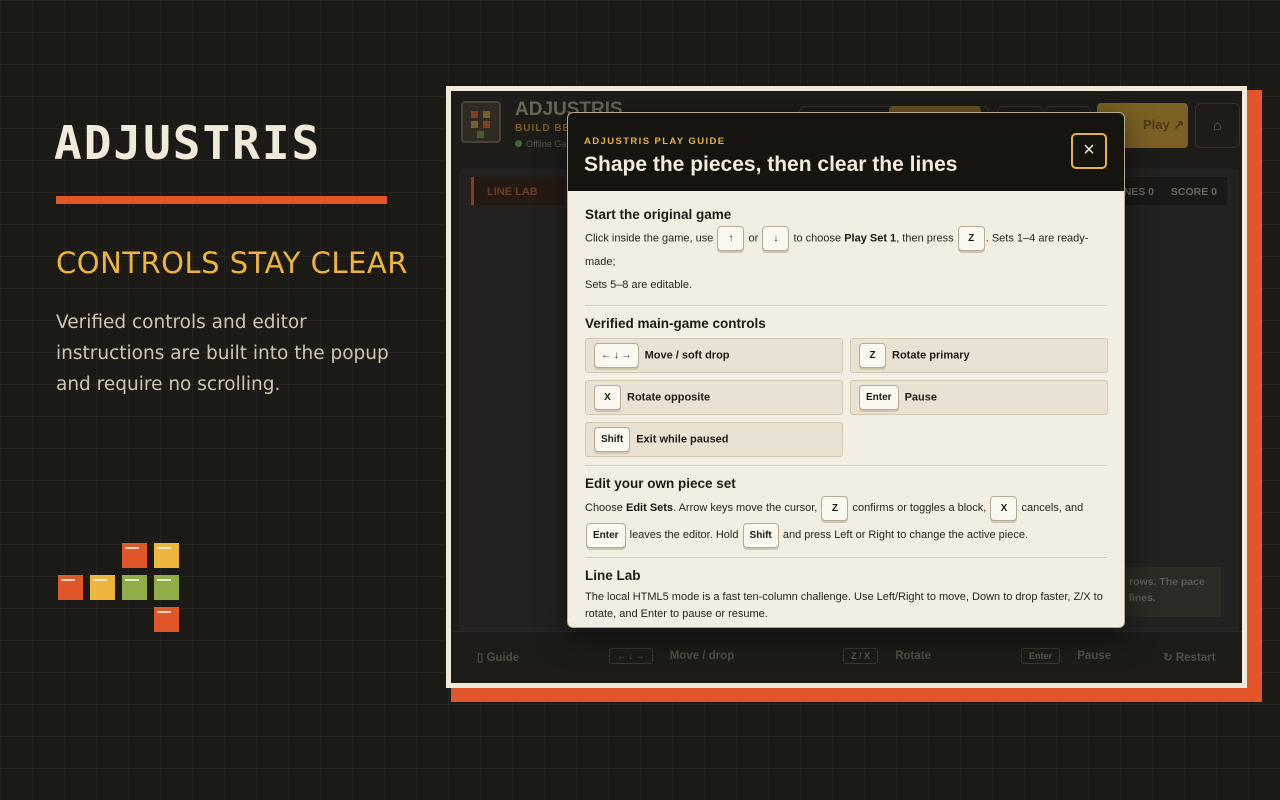  Describe the element at coordinates (503, 658) in the screenshot. I see `guide-label: Guide` at that location.